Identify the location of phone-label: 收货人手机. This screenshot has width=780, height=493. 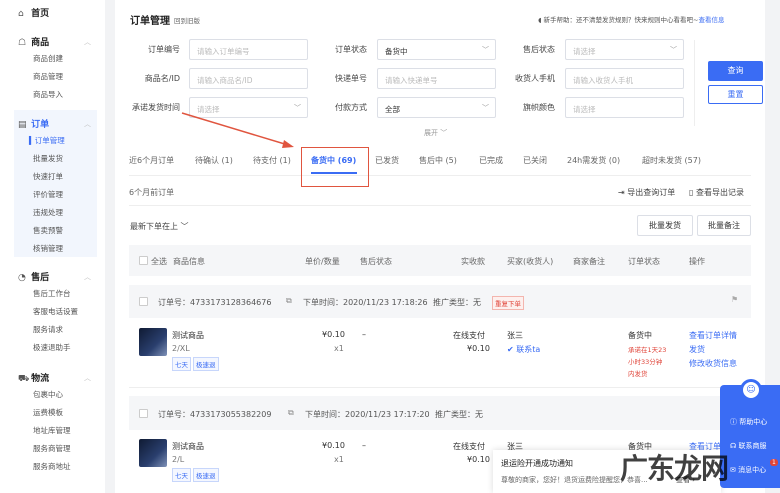
(535, 78).